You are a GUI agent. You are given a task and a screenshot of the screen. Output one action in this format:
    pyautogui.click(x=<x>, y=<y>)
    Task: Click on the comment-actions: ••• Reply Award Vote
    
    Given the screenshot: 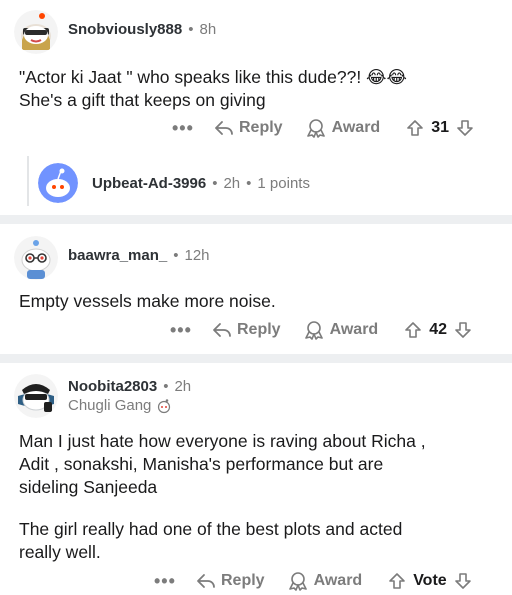 What is the action you would take?
    pyautogui.click(x=329, y=581)
    